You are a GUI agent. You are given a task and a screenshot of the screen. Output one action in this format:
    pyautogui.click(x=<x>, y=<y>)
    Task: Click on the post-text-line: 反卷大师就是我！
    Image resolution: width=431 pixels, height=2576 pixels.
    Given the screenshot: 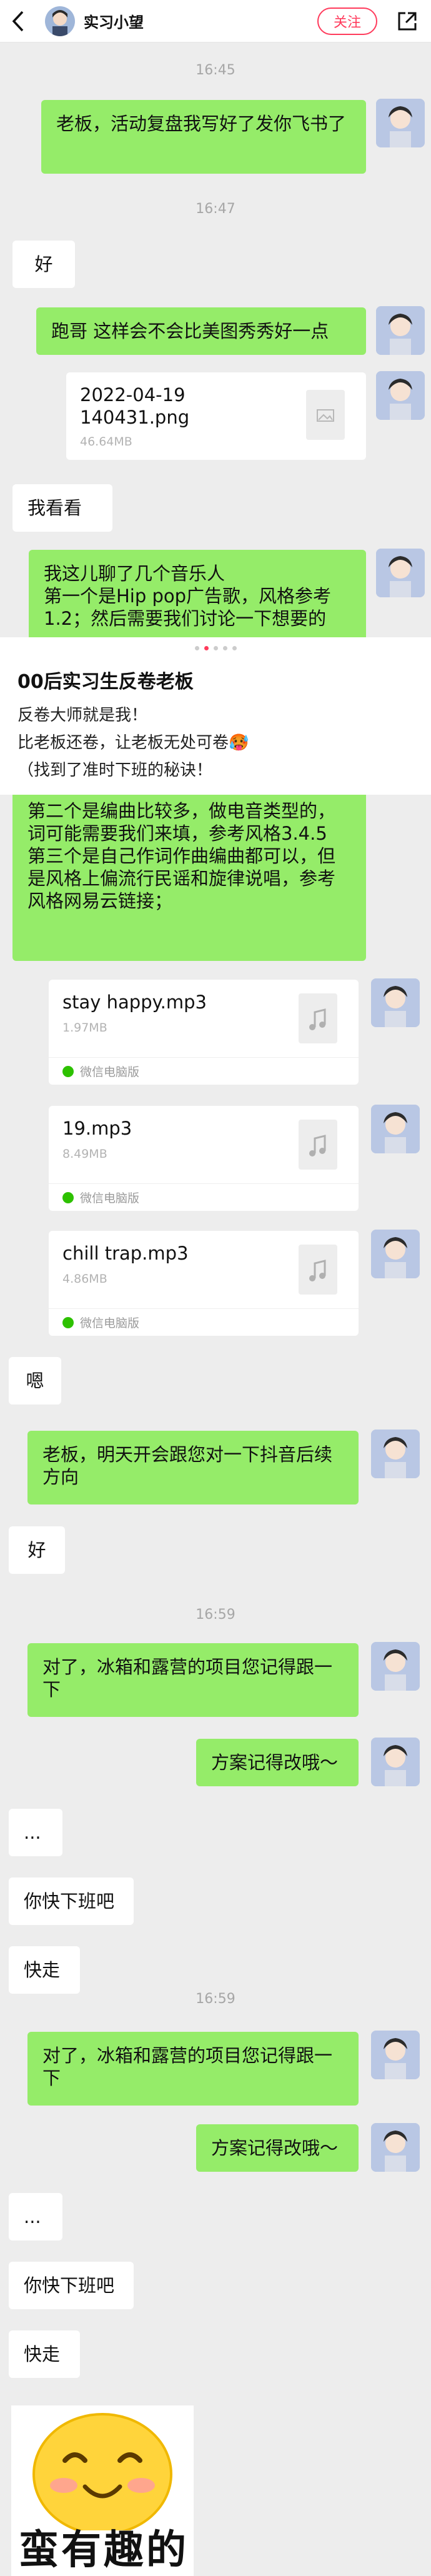 What is the action you would take?
    pyautogui.click(x=83, y=715)
    